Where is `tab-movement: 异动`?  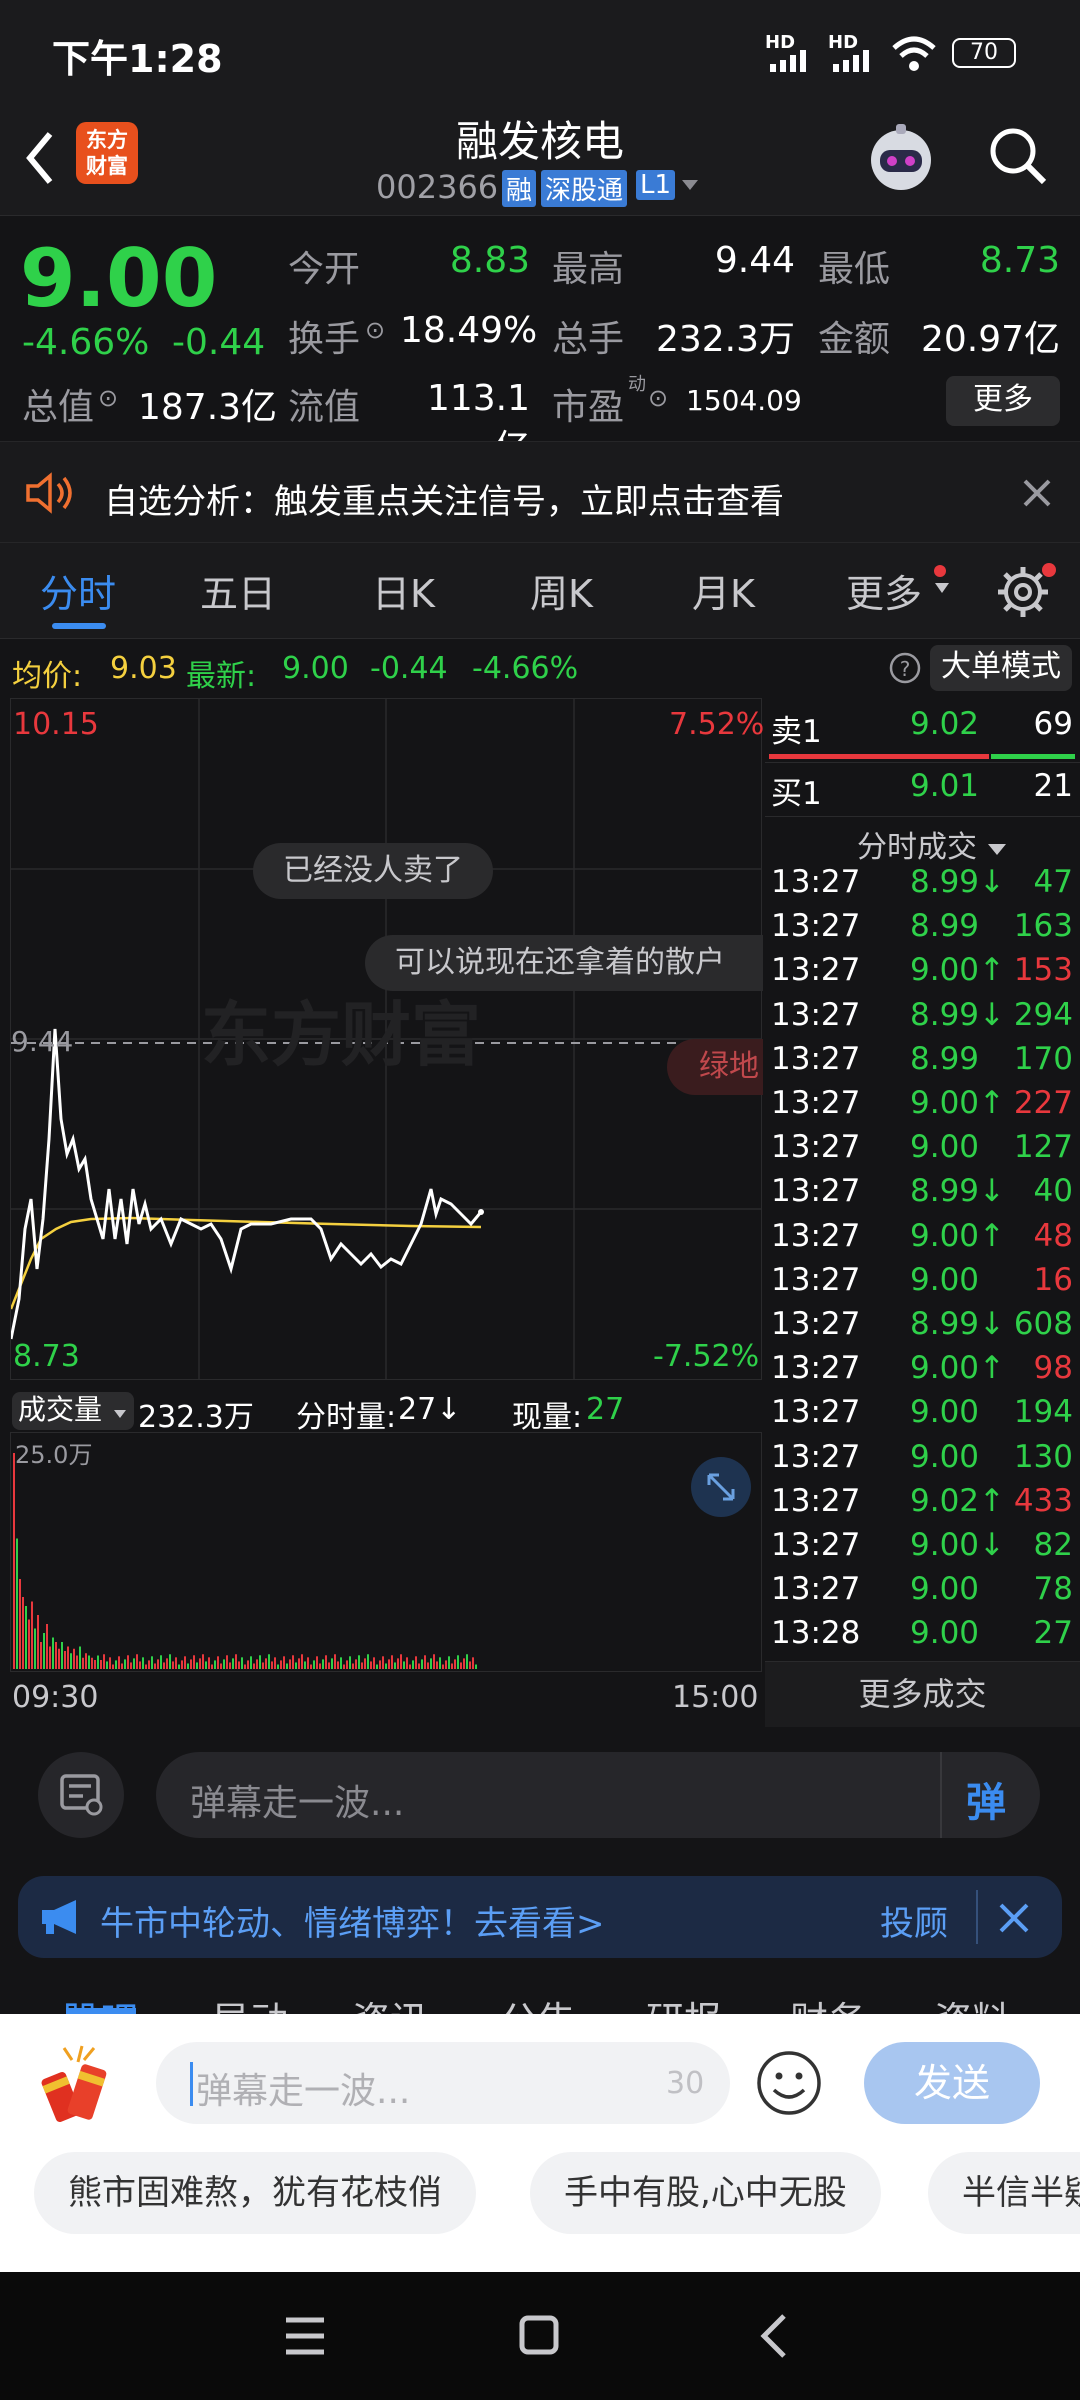
tab-movement: 异动 is located at coordinates (250, 2002).